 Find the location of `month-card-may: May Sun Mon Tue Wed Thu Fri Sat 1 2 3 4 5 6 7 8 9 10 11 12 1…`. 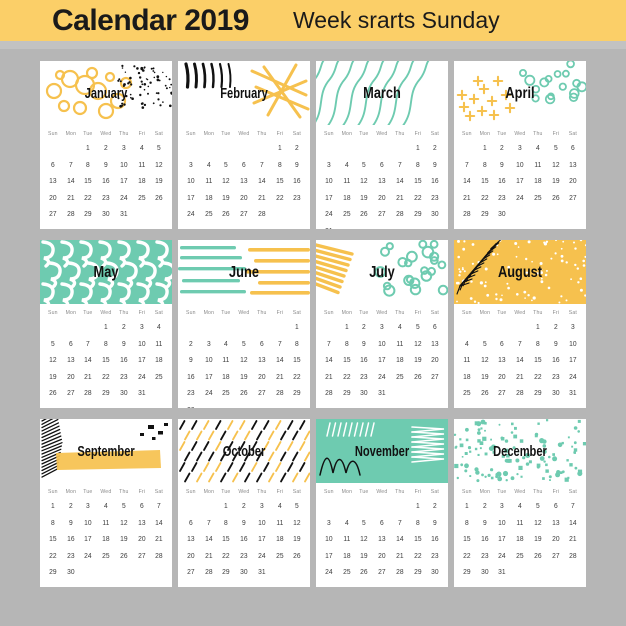

month-card-may: May Sun Mon Tue Wed Thu Fri Sat 1 2 3 4 5 6 7 8 9 10 11 12 1… is located at coordinates (106, 324).